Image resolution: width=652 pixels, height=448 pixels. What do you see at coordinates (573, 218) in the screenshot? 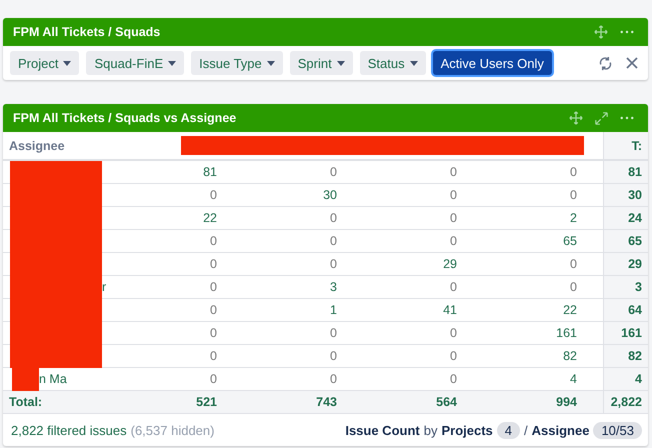
I see `table-cell: 2` at bounding box center [573, 218].